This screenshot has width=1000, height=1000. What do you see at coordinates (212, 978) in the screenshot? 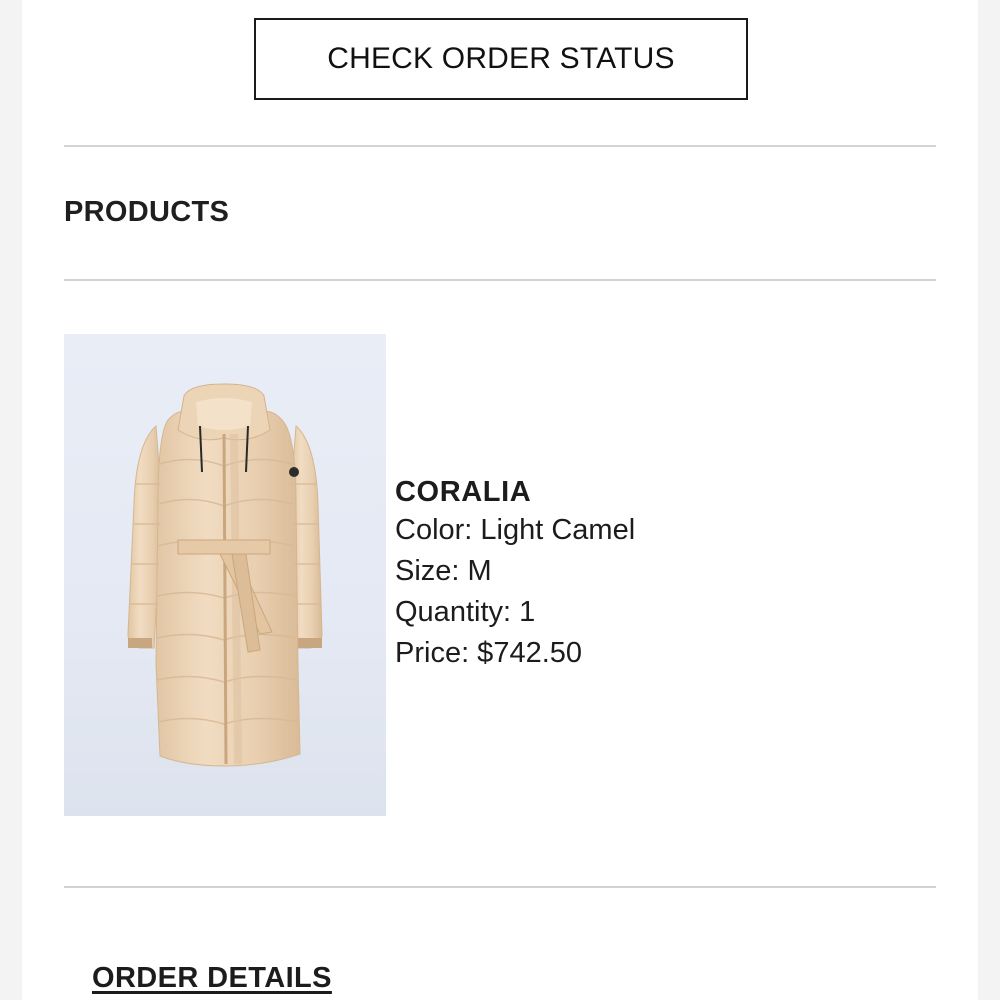
I see `order-details-link: ORDER DETAILS` at bounding box center [212, 978].